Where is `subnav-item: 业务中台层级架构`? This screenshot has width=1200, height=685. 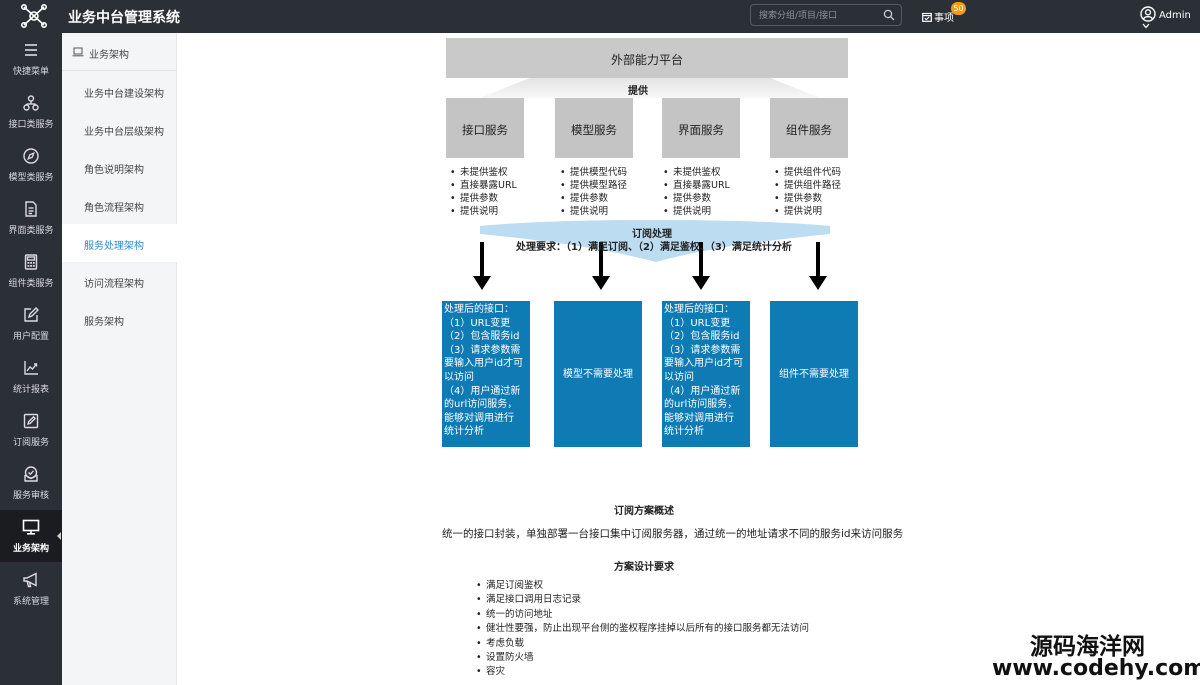 subnav-item: 业务中台层级架构 is located at coordinates (119, 129).